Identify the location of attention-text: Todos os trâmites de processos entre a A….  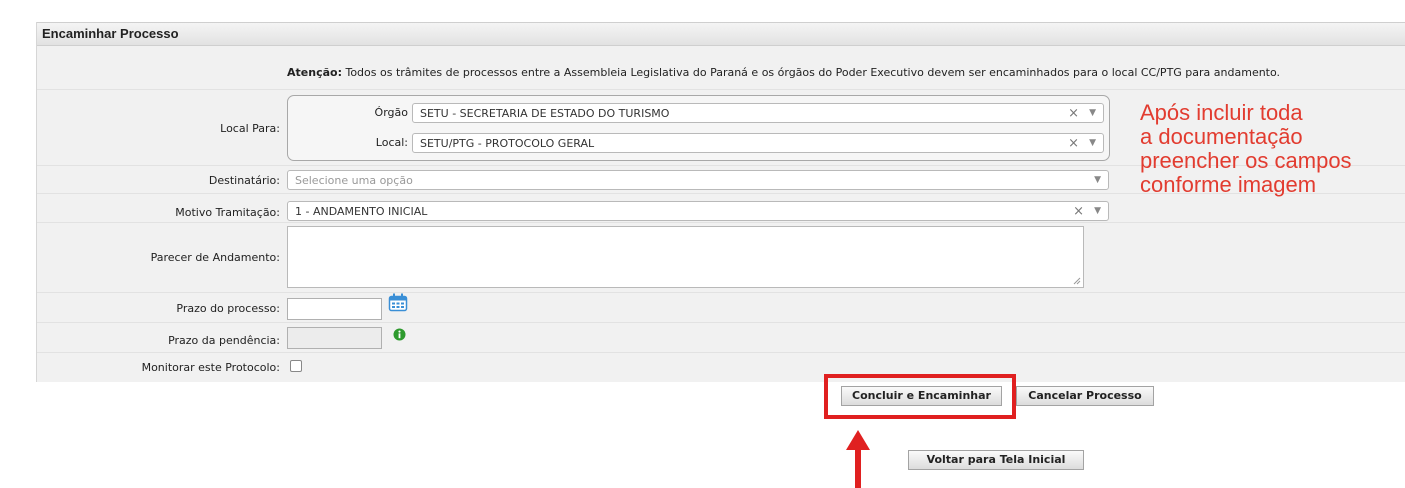
(811, 72).